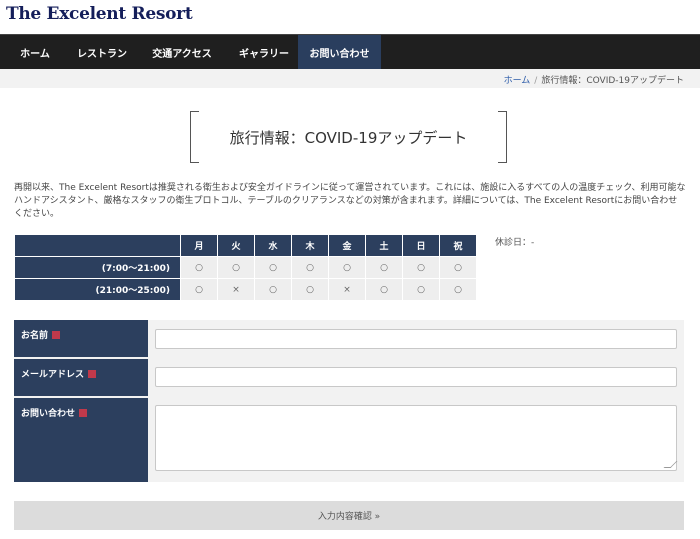 Image resolution: width=700 pixels, height=539 pixels. What do you see at coordinates (97, 267) in the screenshot?
I see `time-slot-label: (7:00〜21:00)` at bounding box center [97, 267].